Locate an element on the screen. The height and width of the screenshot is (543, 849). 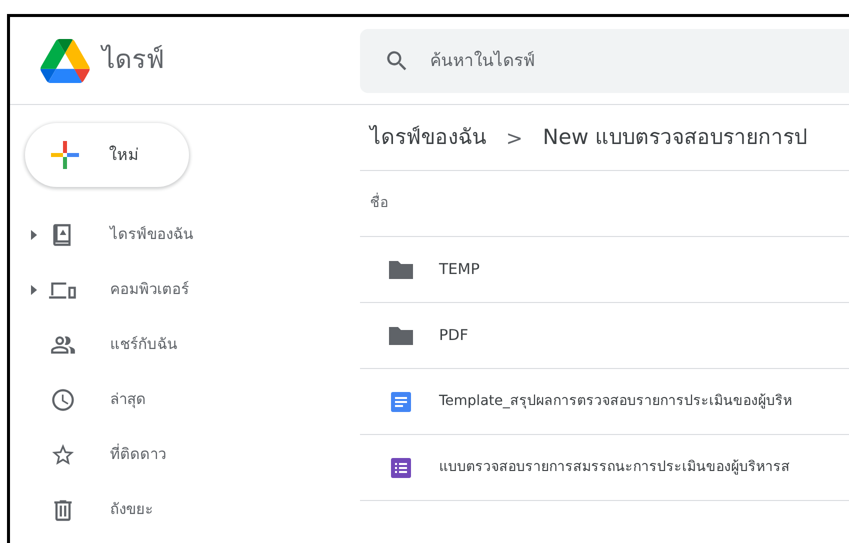
clock-icon is located at coordinates (63, 399).